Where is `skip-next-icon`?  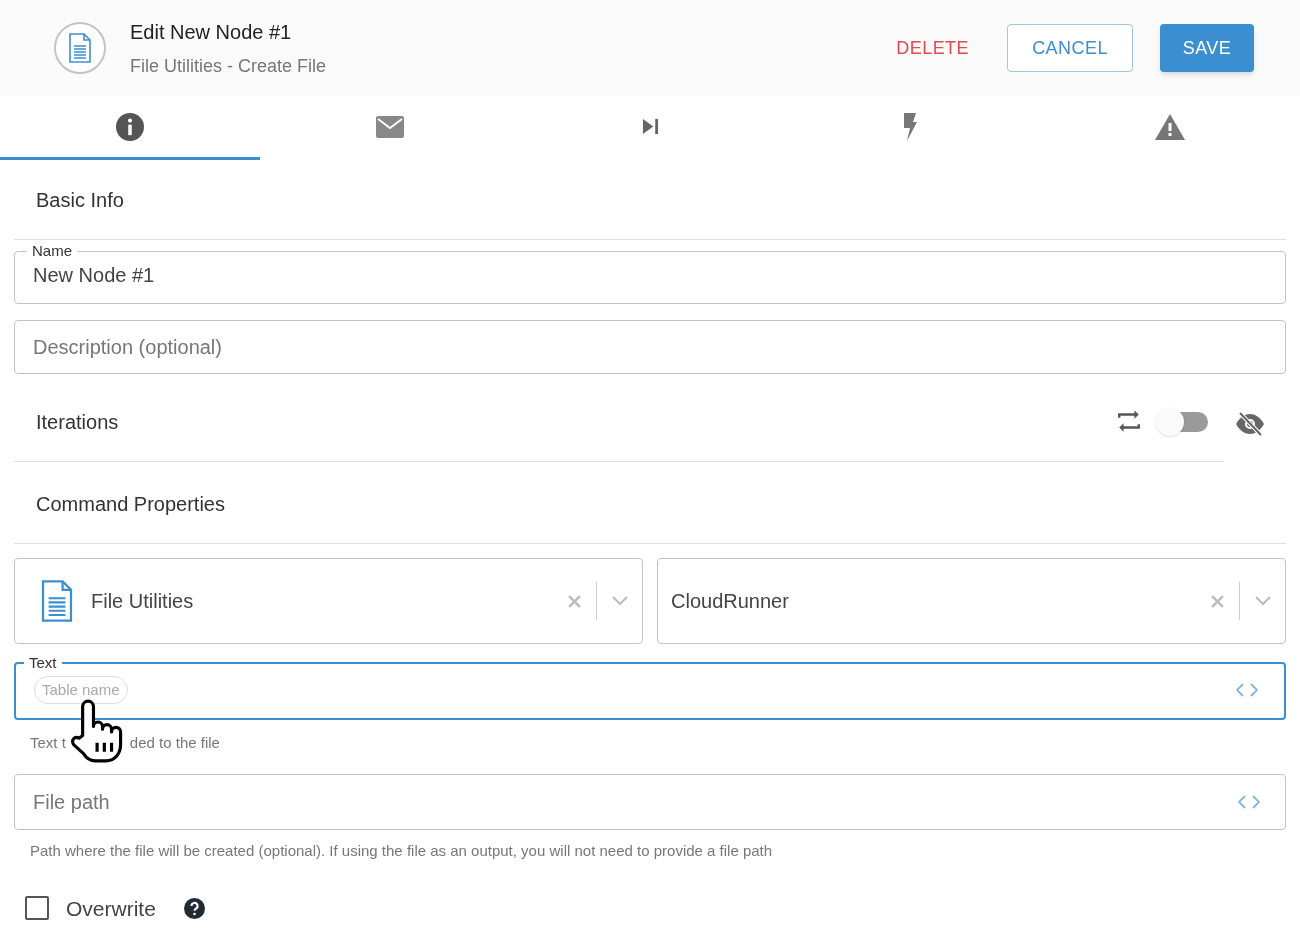
skip-next-icon is located at coordinates (650, 126).